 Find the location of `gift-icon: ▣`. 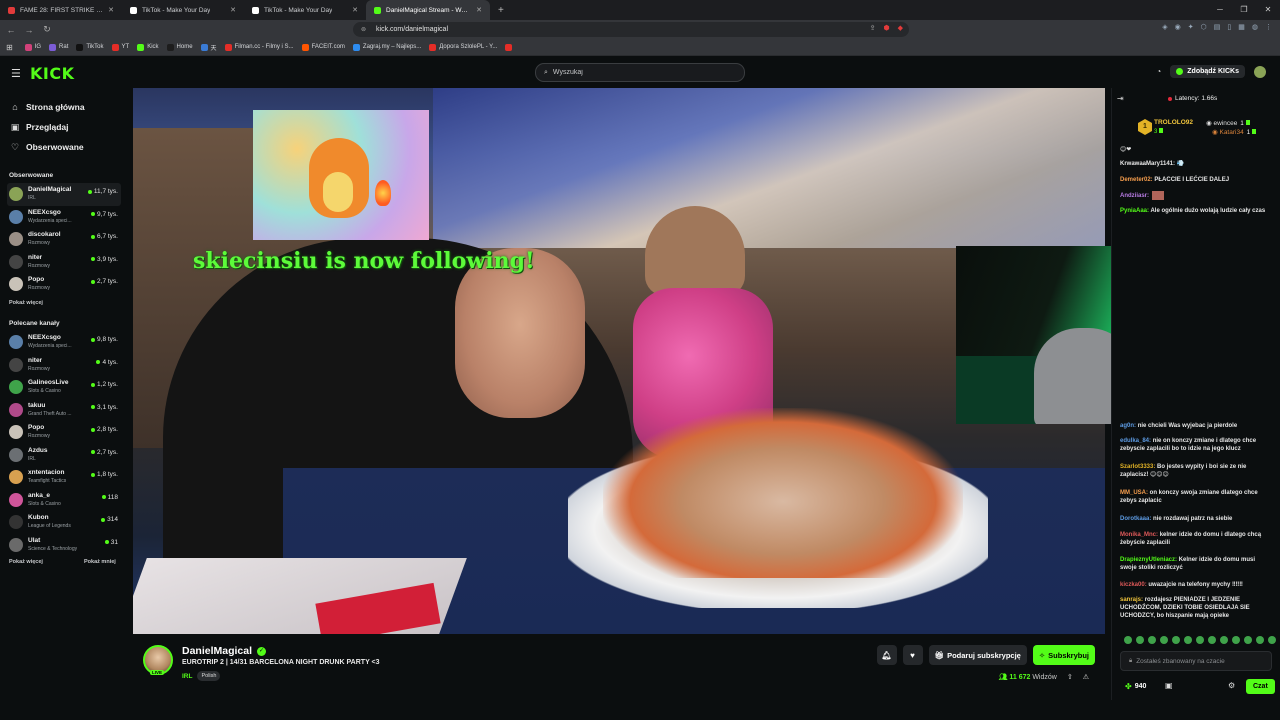

gift-icon: ▣ is located at coordinates (1169, 685).